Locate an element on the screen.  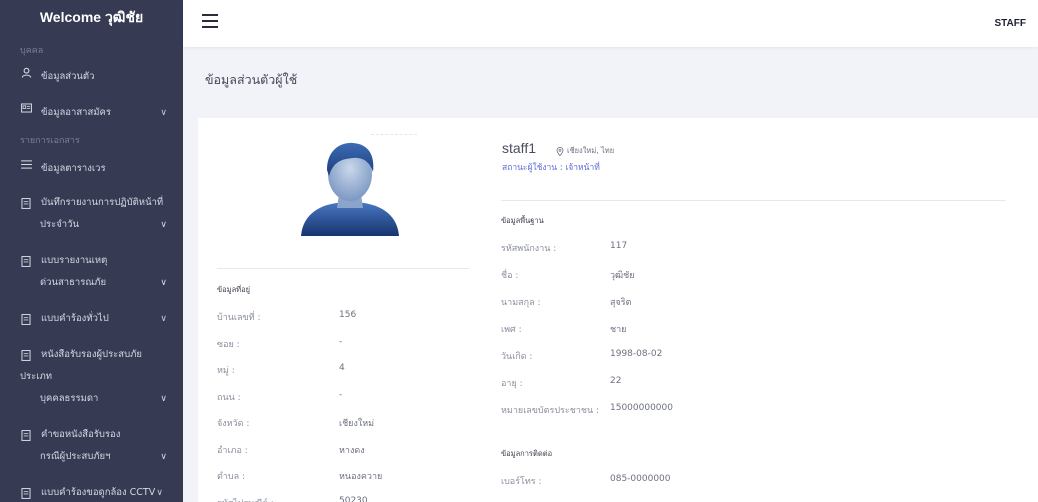
field-value: หนองควาย is located at coordinates (361, 477).